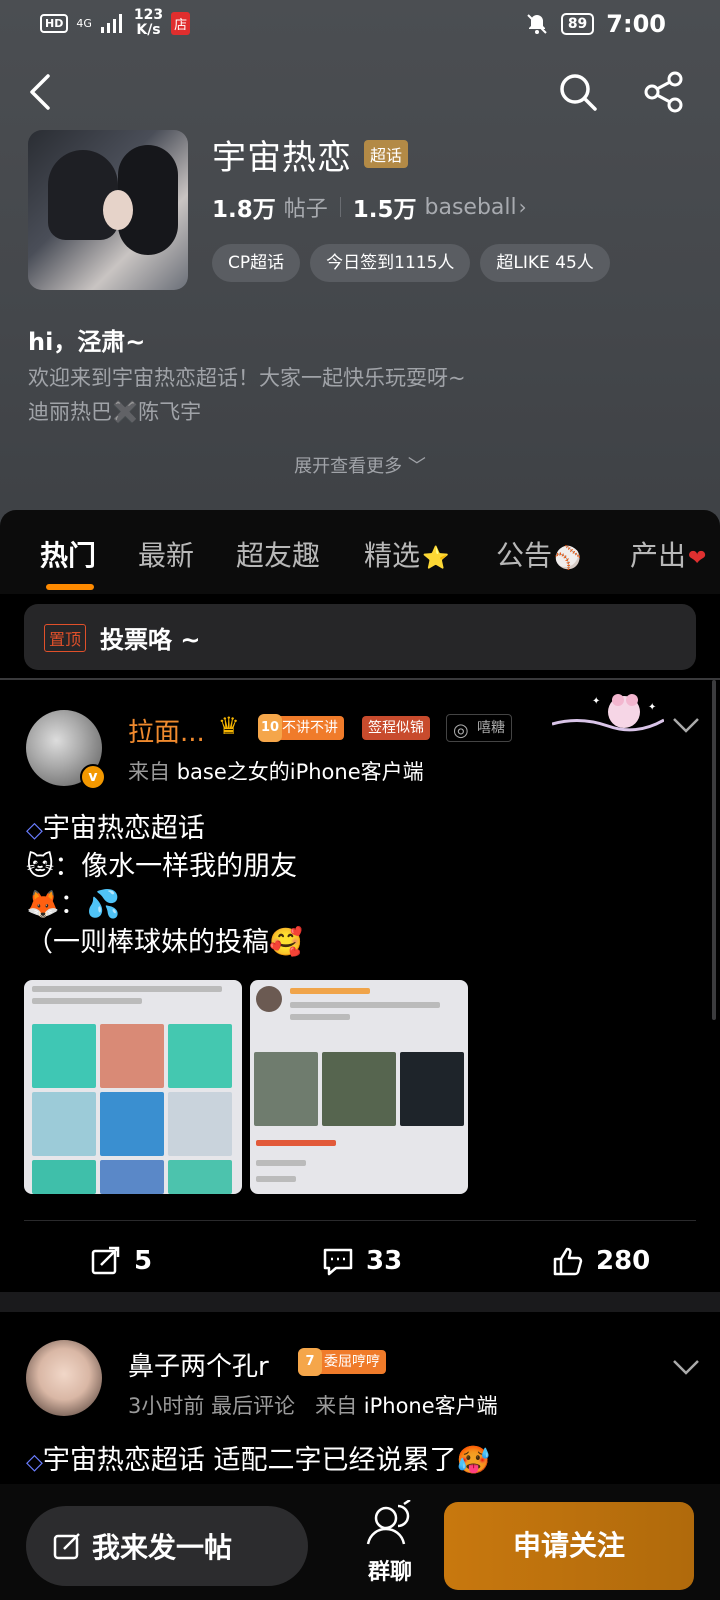 This screenshot has width=720, height=1600. Describe the element at coordinates (436, 558) in the screenshot. I see `star-icon: ⭐` at that location.